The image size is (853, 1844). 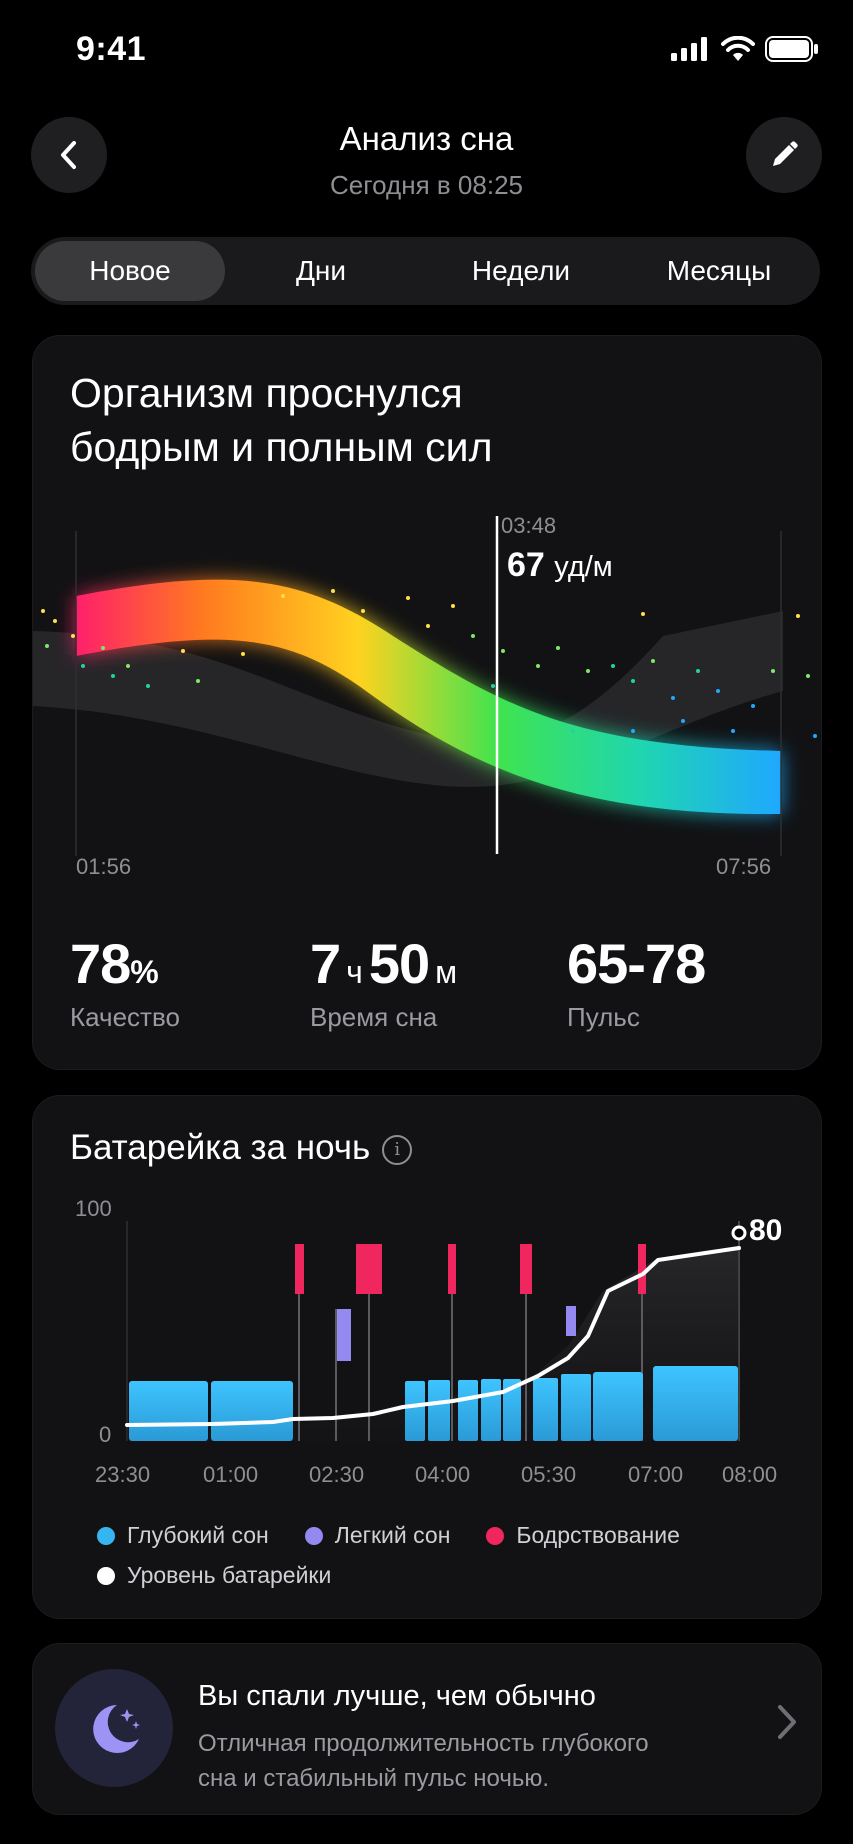 What do you see at coordinates (111, 49) in the screenshot?
I see `status-time: 9:41` at bounding box center [111, 49].